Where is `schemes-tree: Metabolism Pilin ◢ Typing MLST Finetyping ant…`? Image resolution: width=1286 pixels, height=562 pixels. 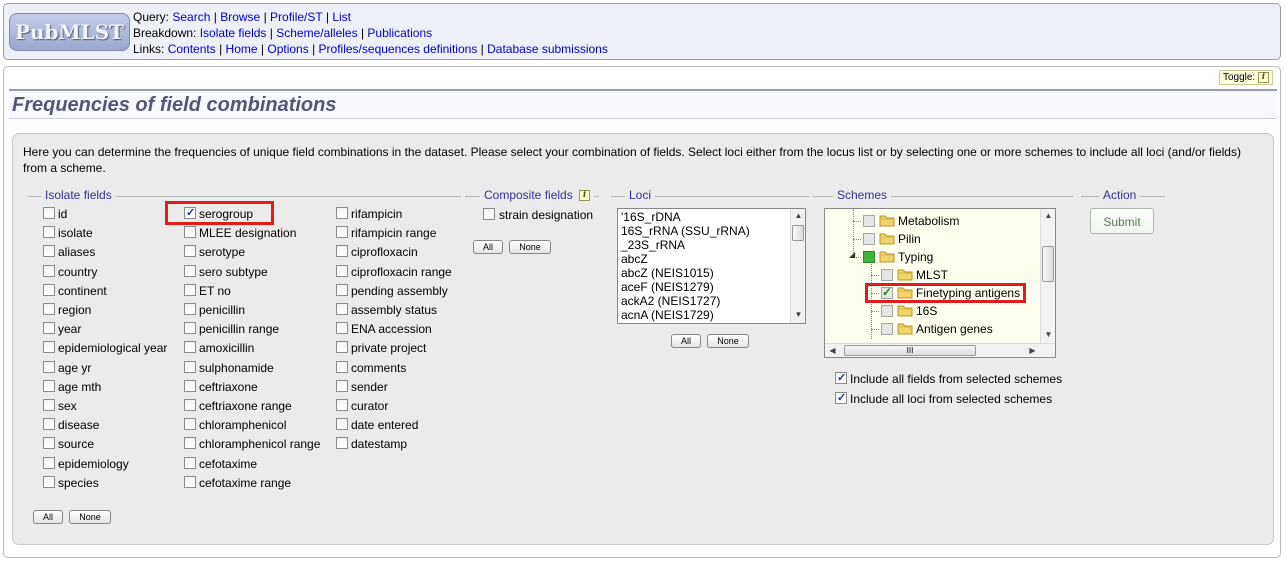 schemes-tree: Metabolism Pilin ◢ Typing MLST Finetyping ant… is located at coordinates (940, 283).